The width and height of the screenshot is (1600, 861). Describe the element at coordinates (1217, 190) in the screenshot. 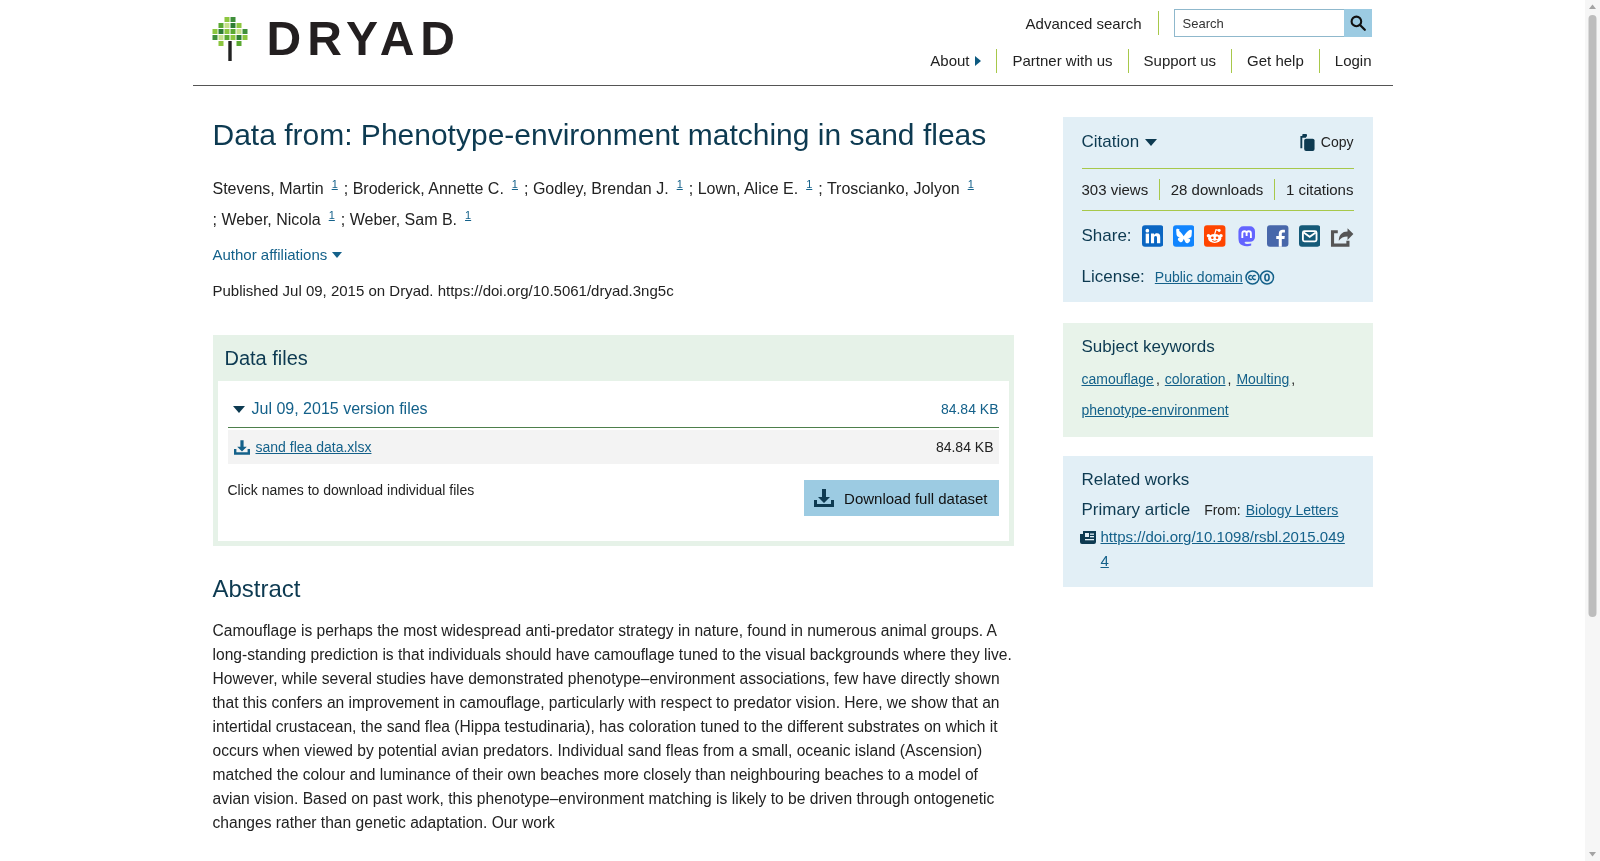

I see `metric-text: 28 downloads` at that location.